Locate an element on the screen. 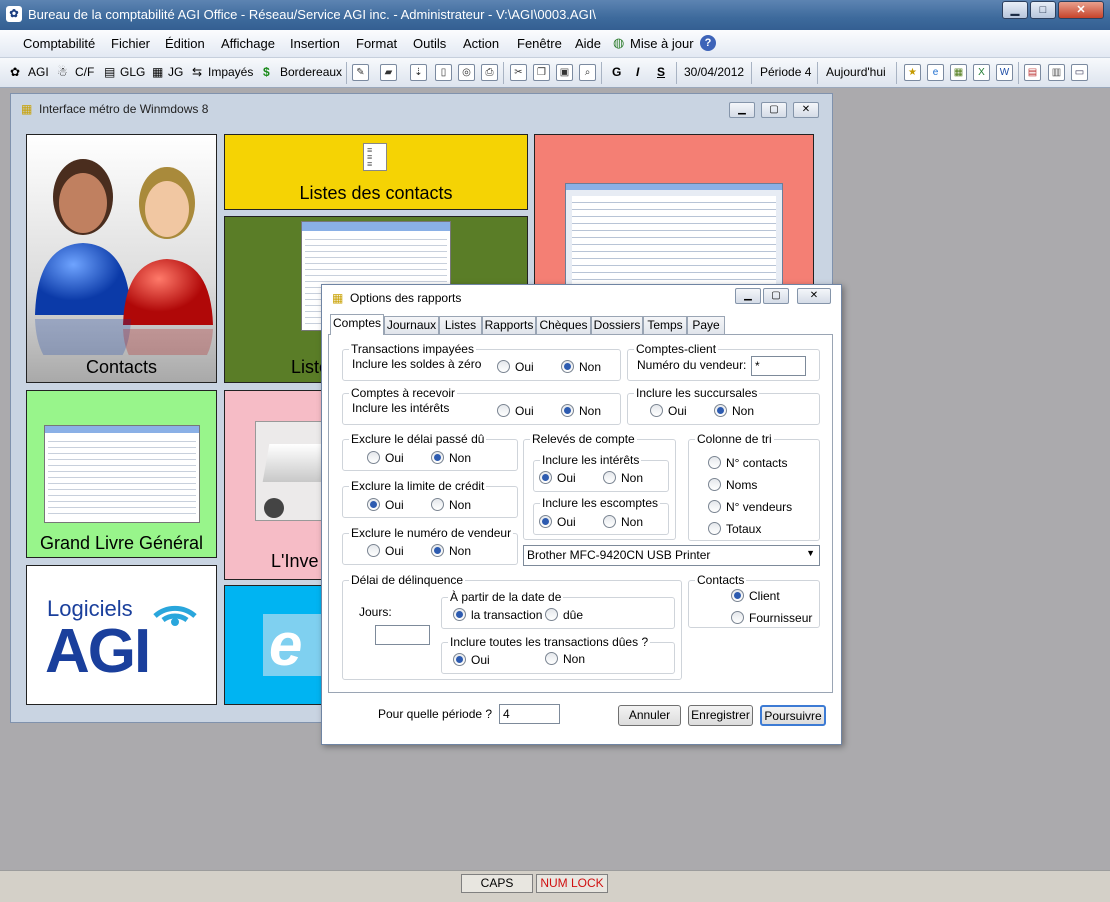 This screenshot has width=1110, height=902. tab-rapports: Rapports is located at coordinates (509, 325).